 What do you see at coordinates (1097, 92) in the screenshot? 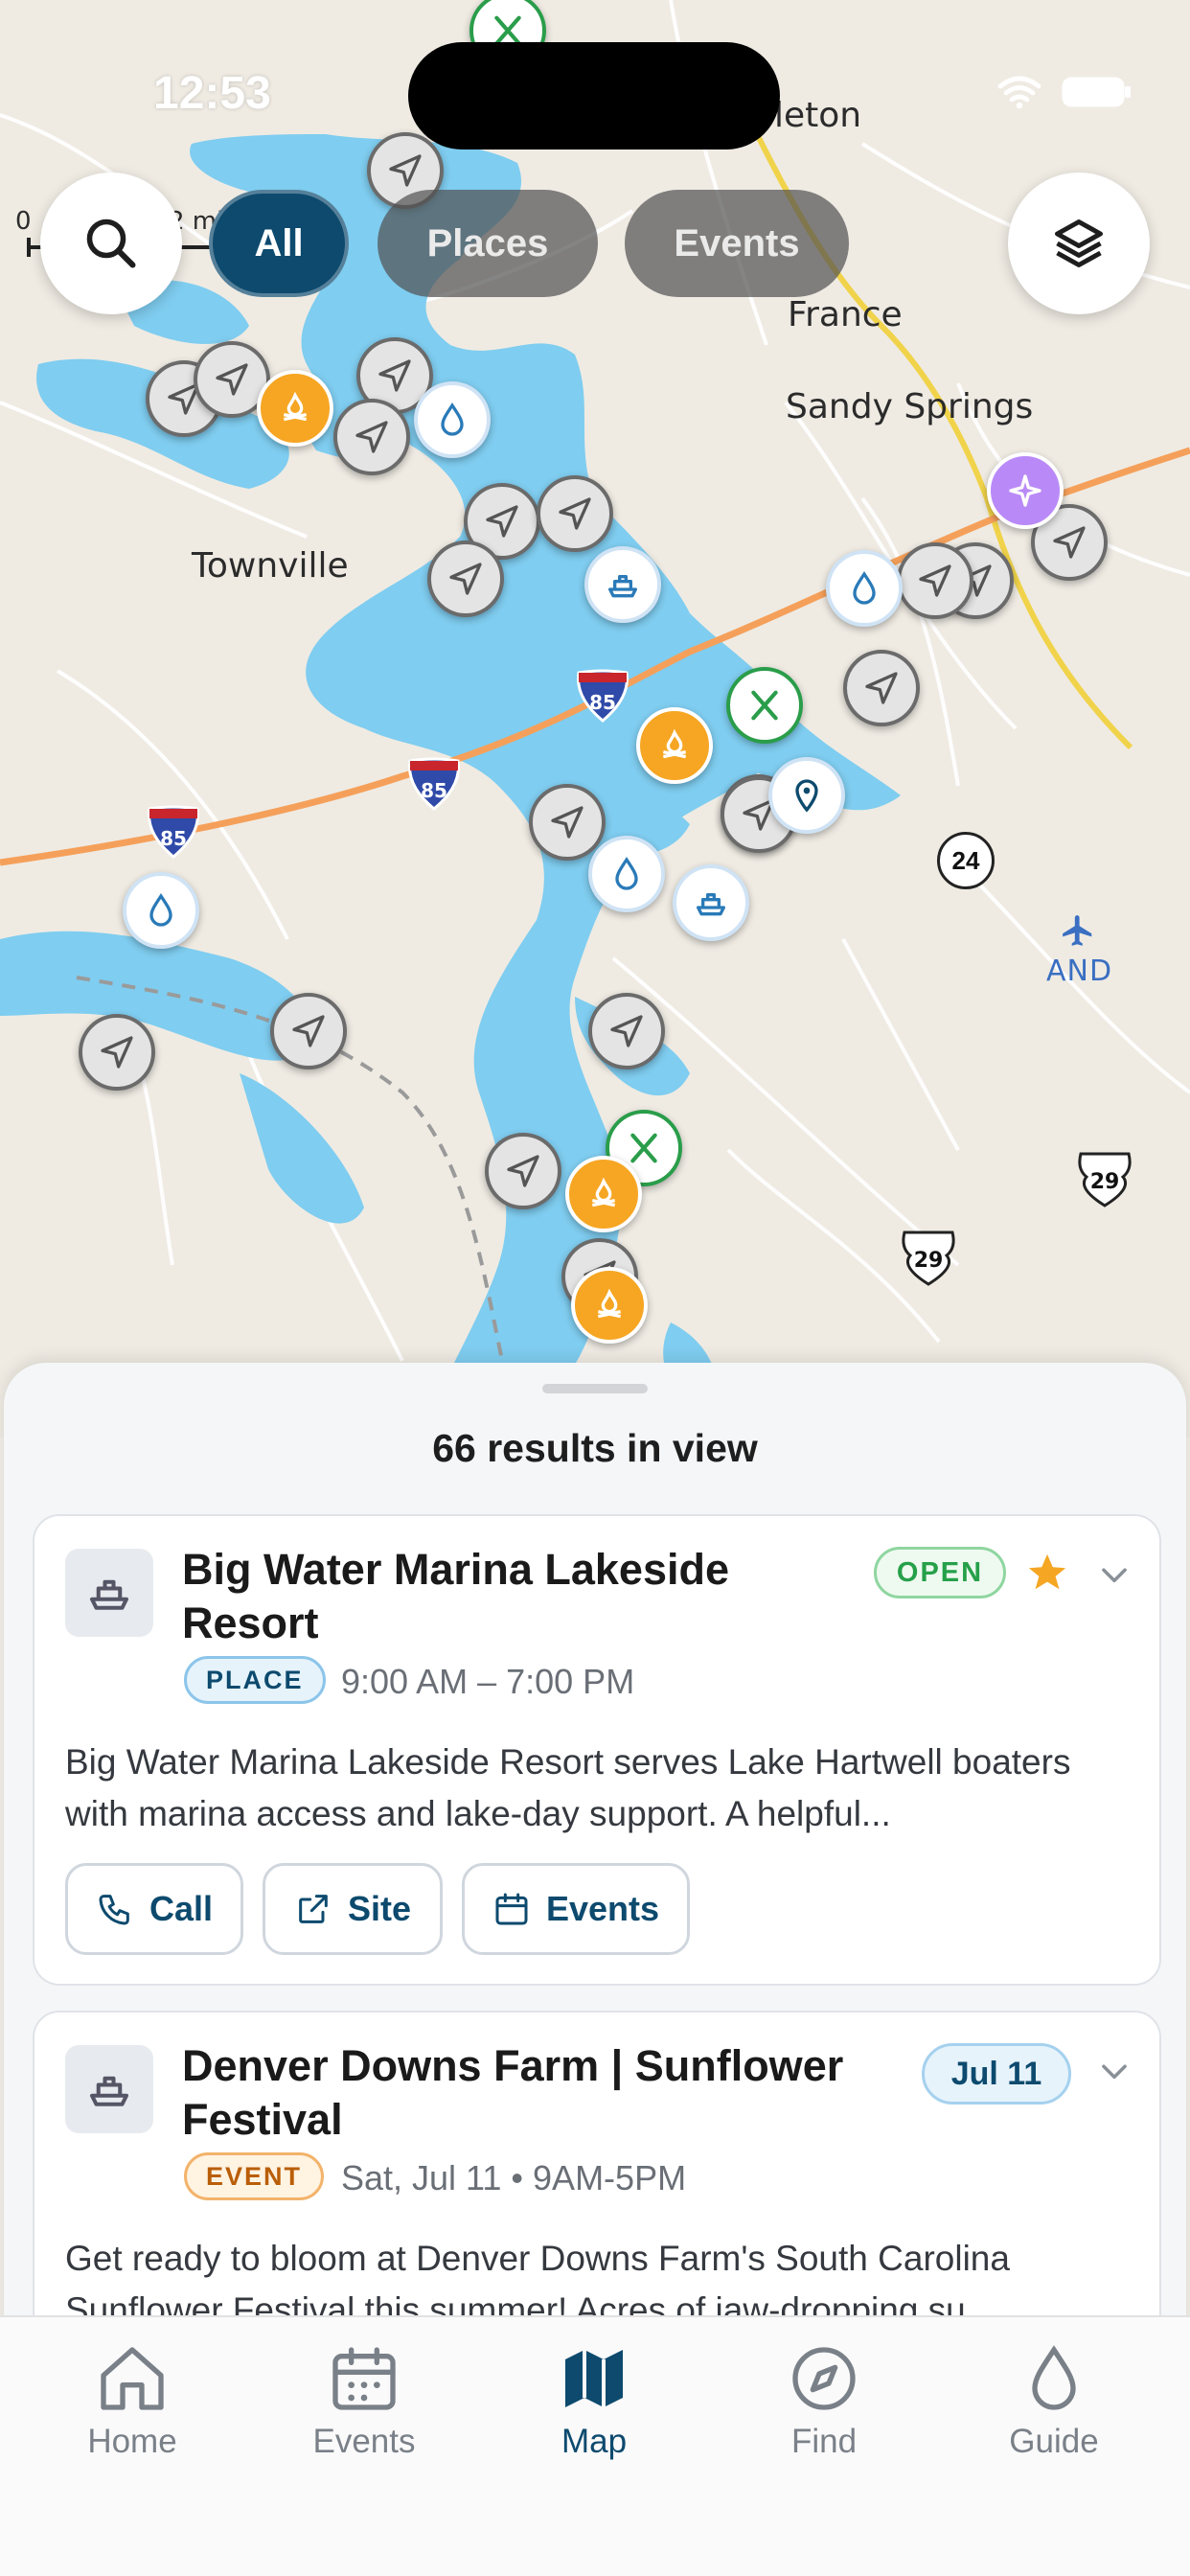
I see `battery-icon` at bounding box center [1097, 92].